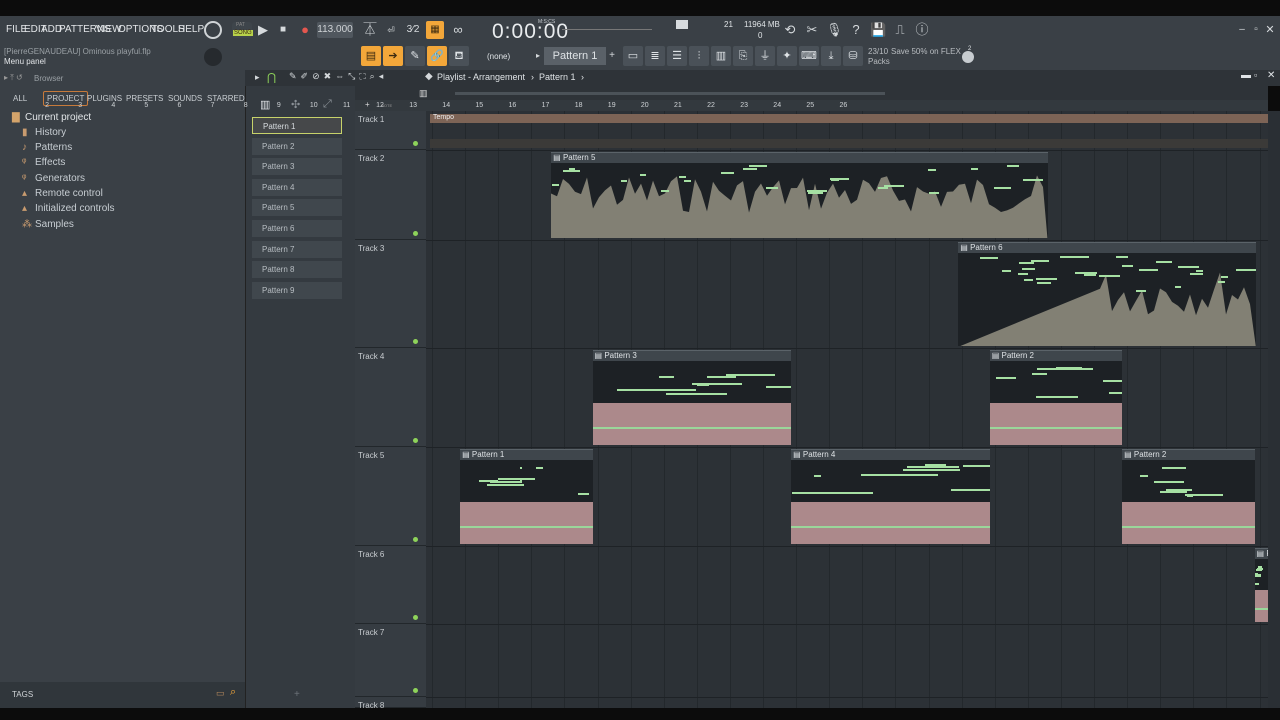 This screenshot has width=1280, height=720. Describe the element at coordinates (1274, 409) in the screenshot. I see `vertical-scrollbar` at that location.